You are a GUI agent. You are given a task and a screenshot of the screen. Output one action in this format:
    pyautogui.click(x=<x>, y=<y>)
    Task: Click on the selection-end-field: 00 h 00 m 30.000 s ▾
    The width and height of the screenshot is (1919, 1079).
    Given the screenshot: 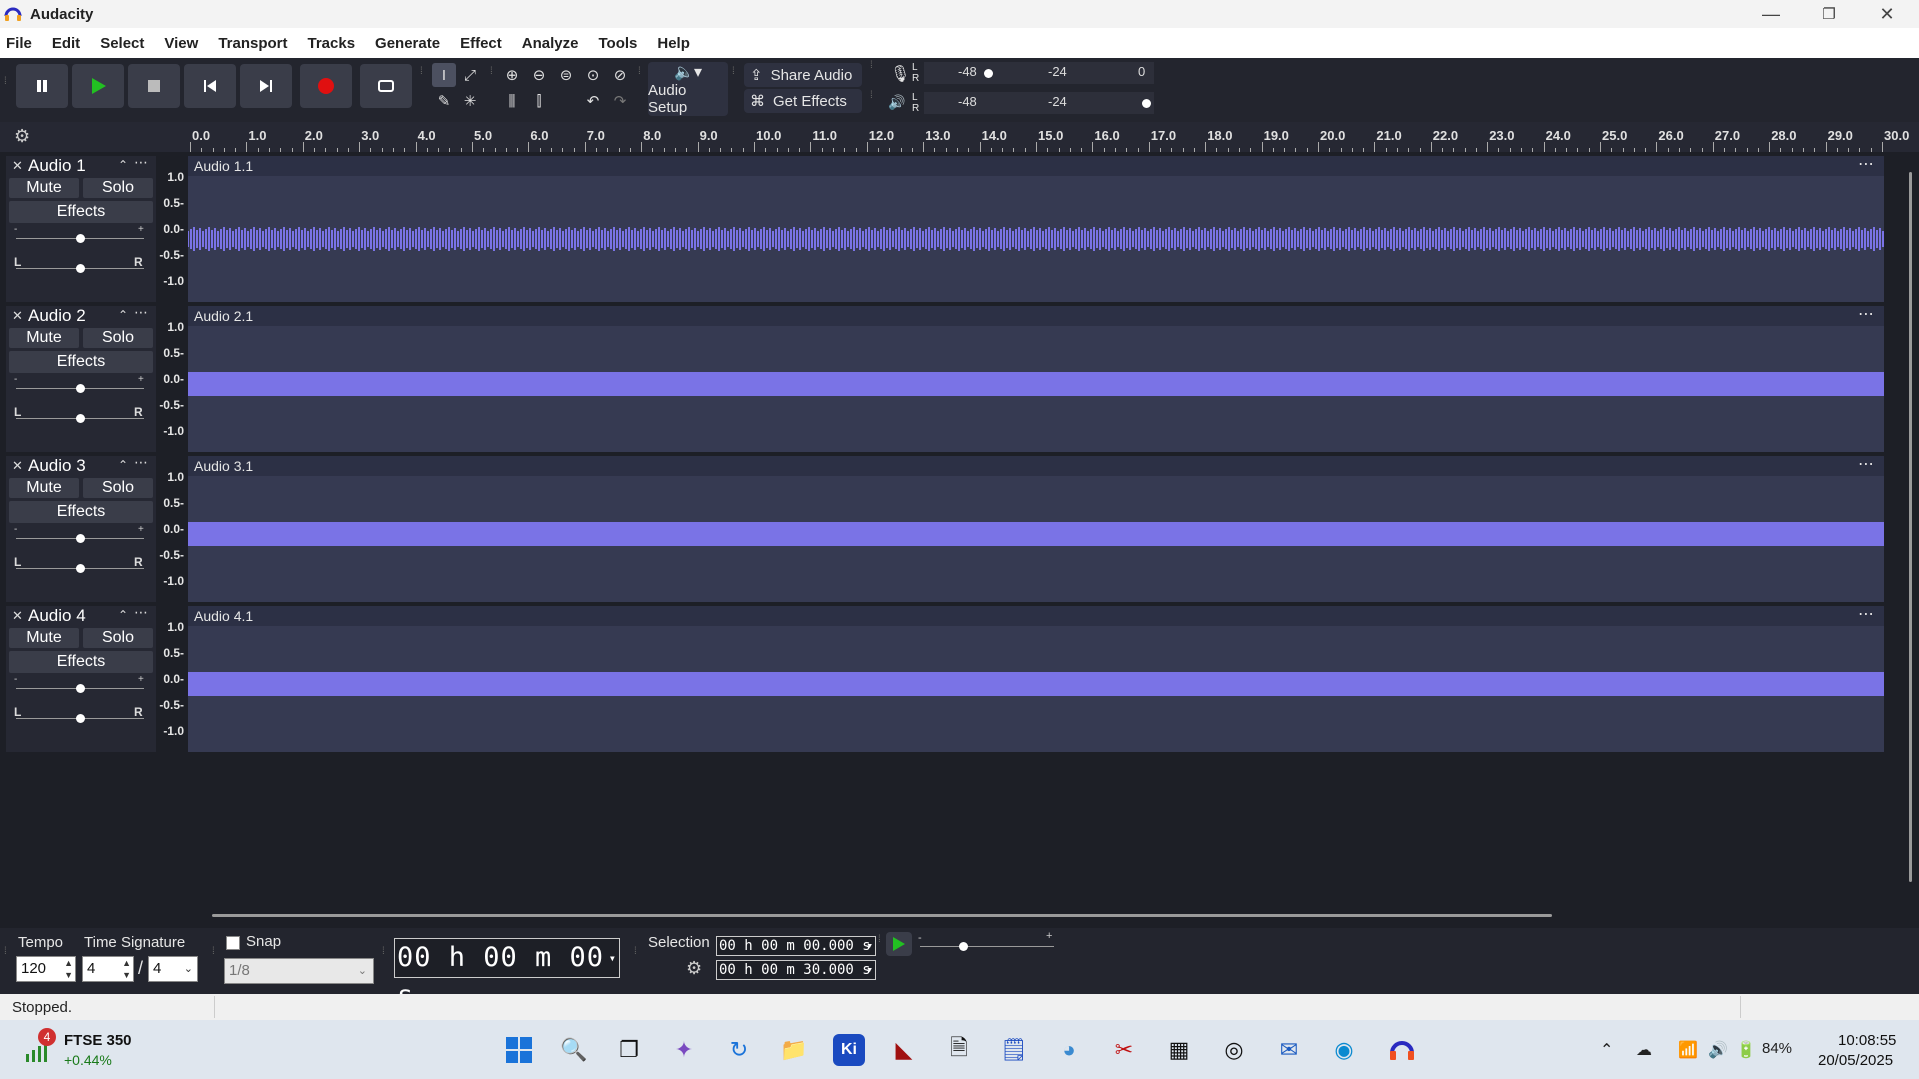 What is the action you would take?
    pyautogui.click(x=796, y=970)
    